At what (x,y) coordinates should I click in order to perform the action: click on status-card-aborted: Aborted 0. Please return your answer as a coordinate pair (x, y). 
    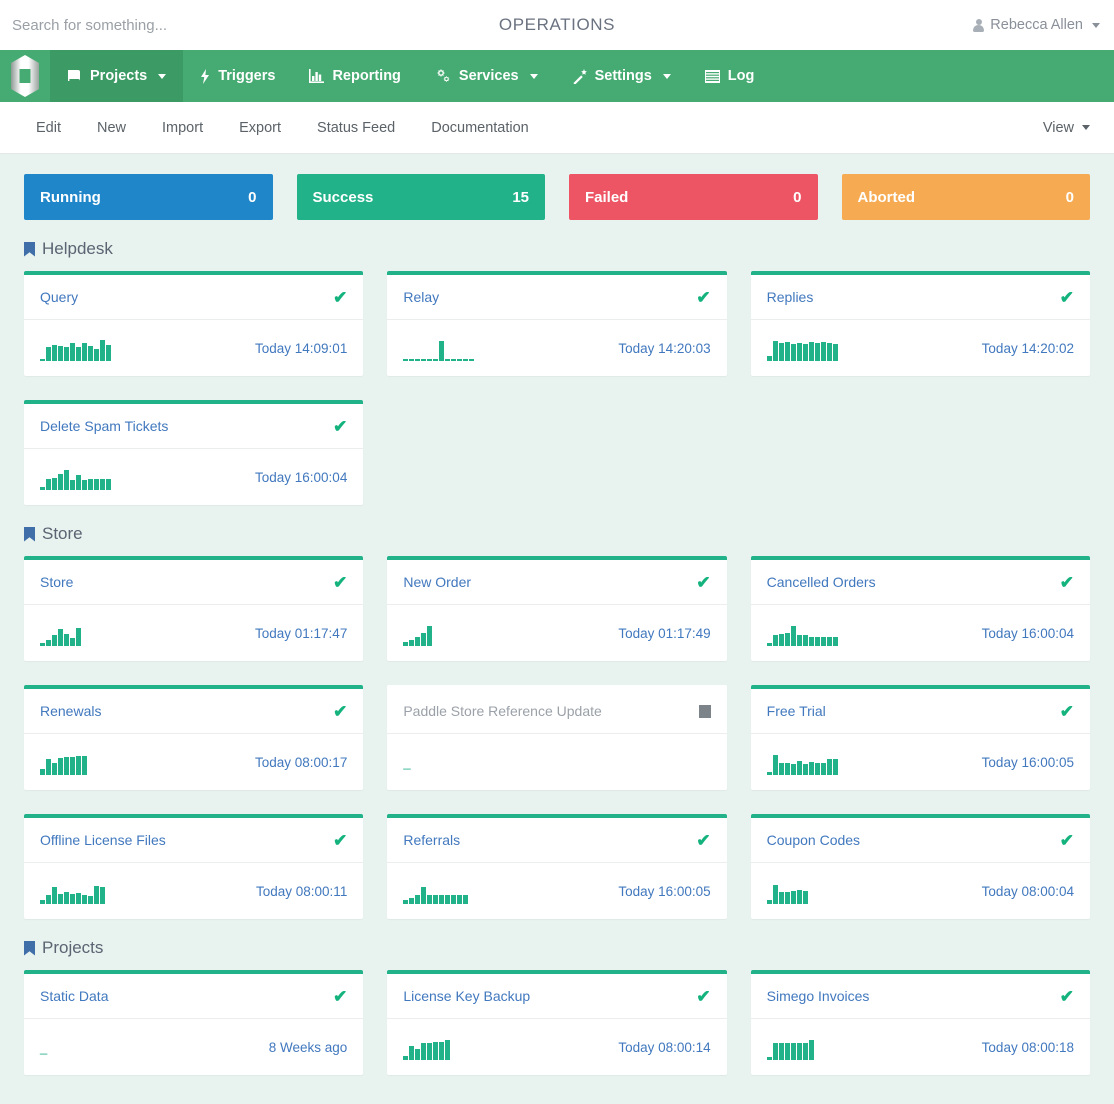
    Looking at the image, I should click on (965, 197).